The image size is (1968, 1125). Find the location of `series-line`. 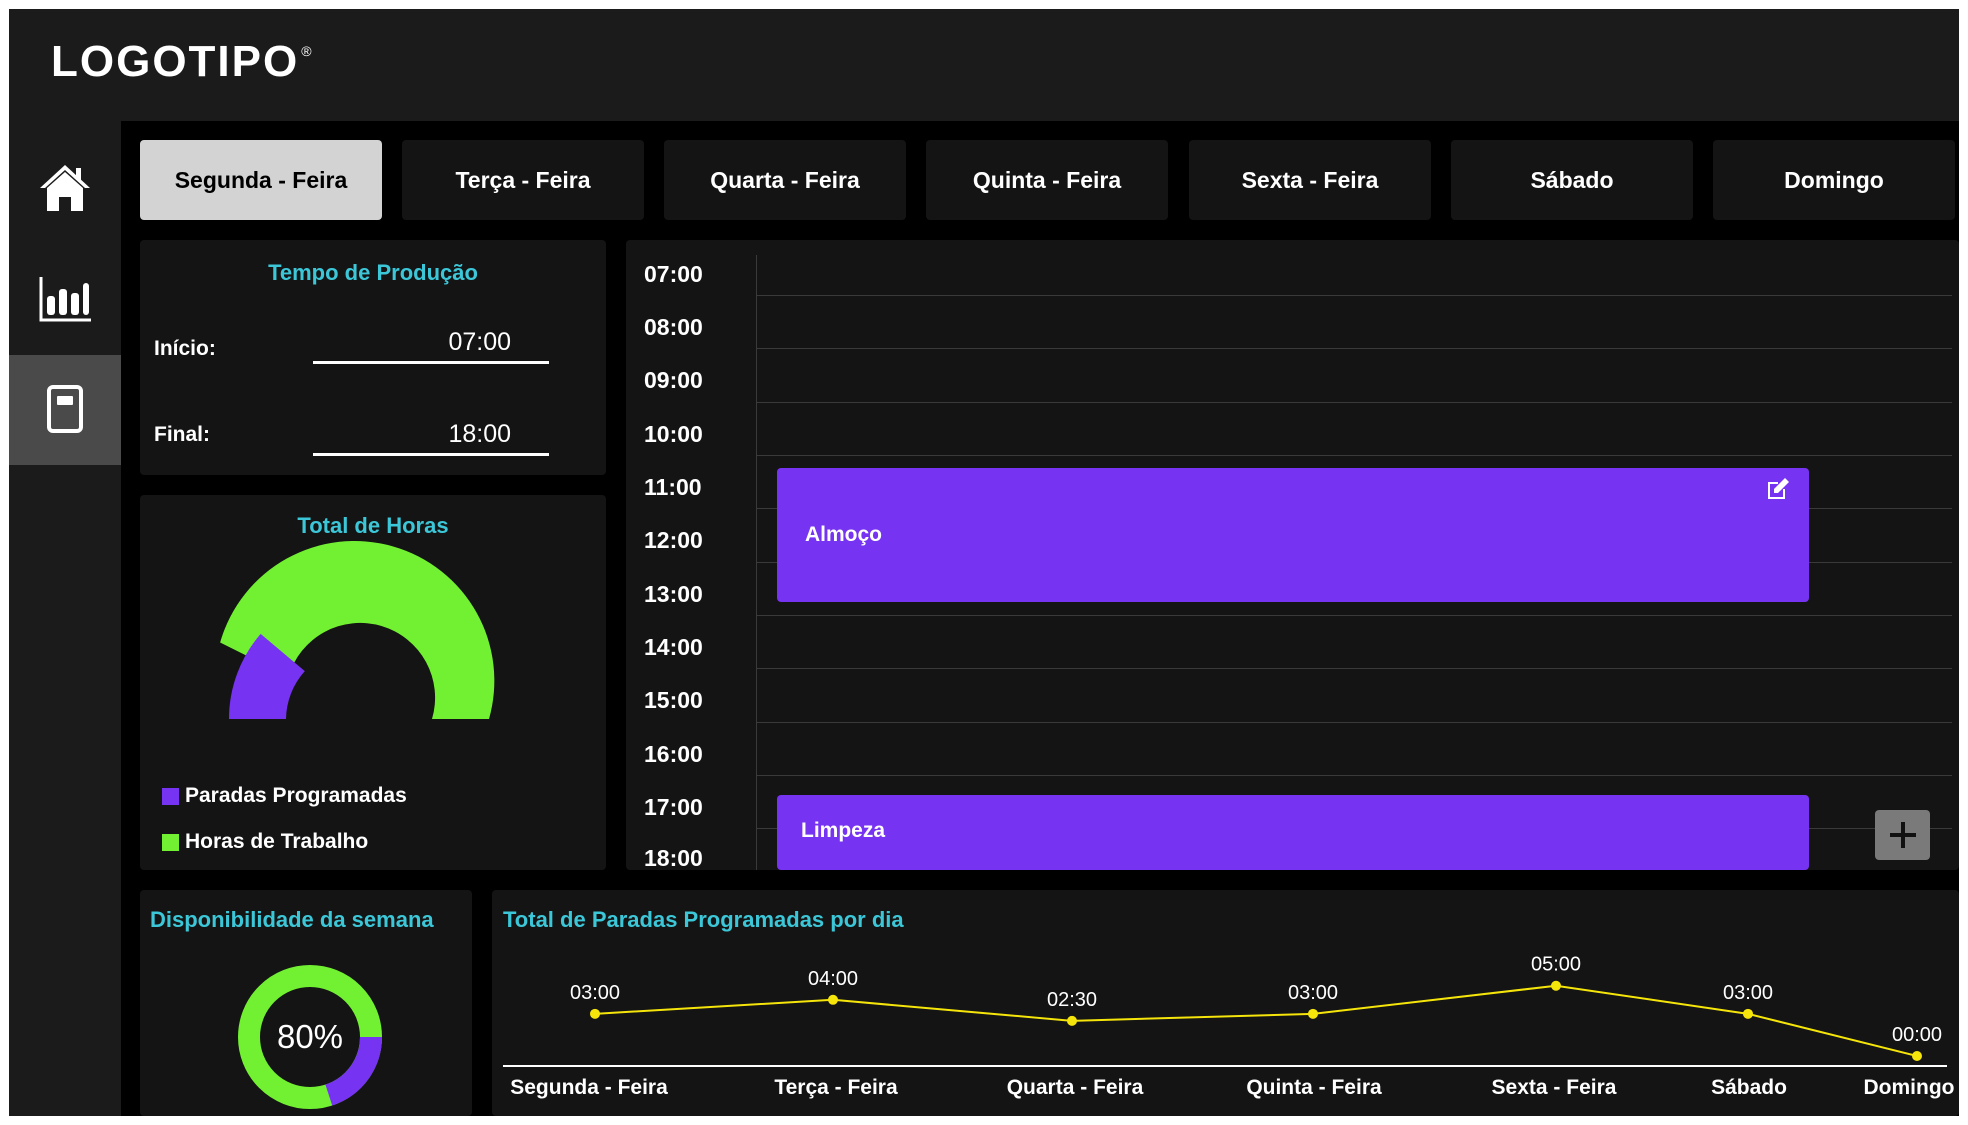

series-line is located at coordinates (1256, 1020).